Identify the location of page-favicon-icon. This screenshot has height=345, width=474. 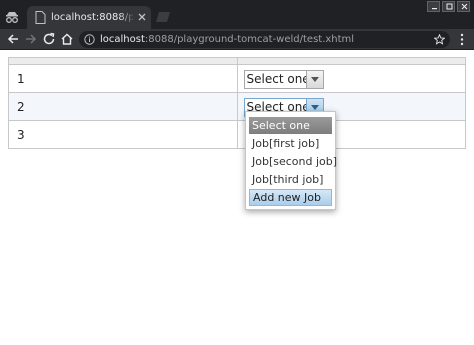
(40, 17).